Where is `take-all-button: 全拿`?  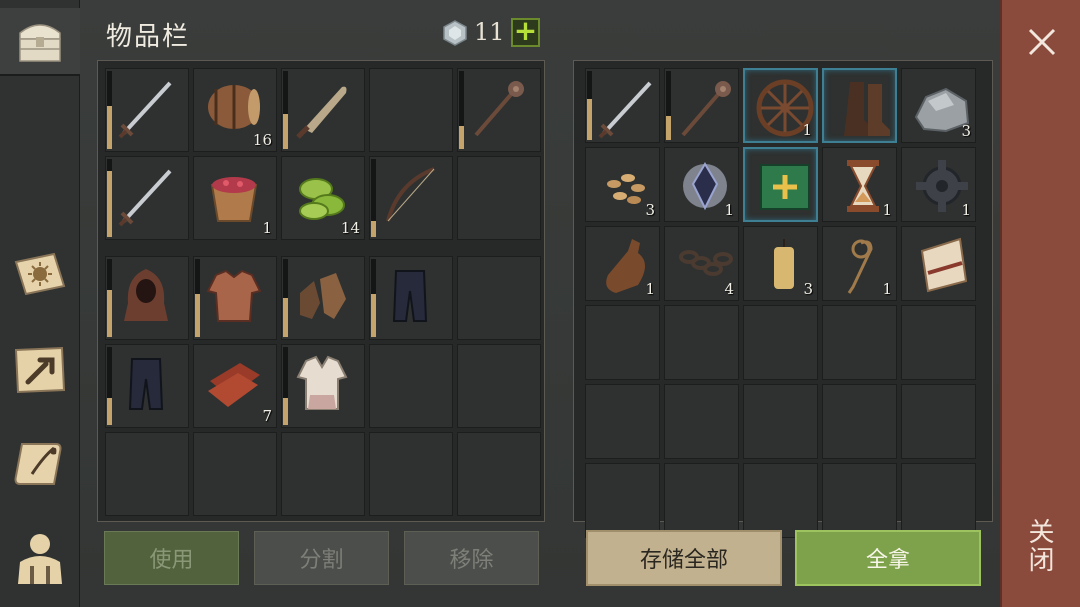
take-all-button: 全拿 is located at coordinates (888, 558).